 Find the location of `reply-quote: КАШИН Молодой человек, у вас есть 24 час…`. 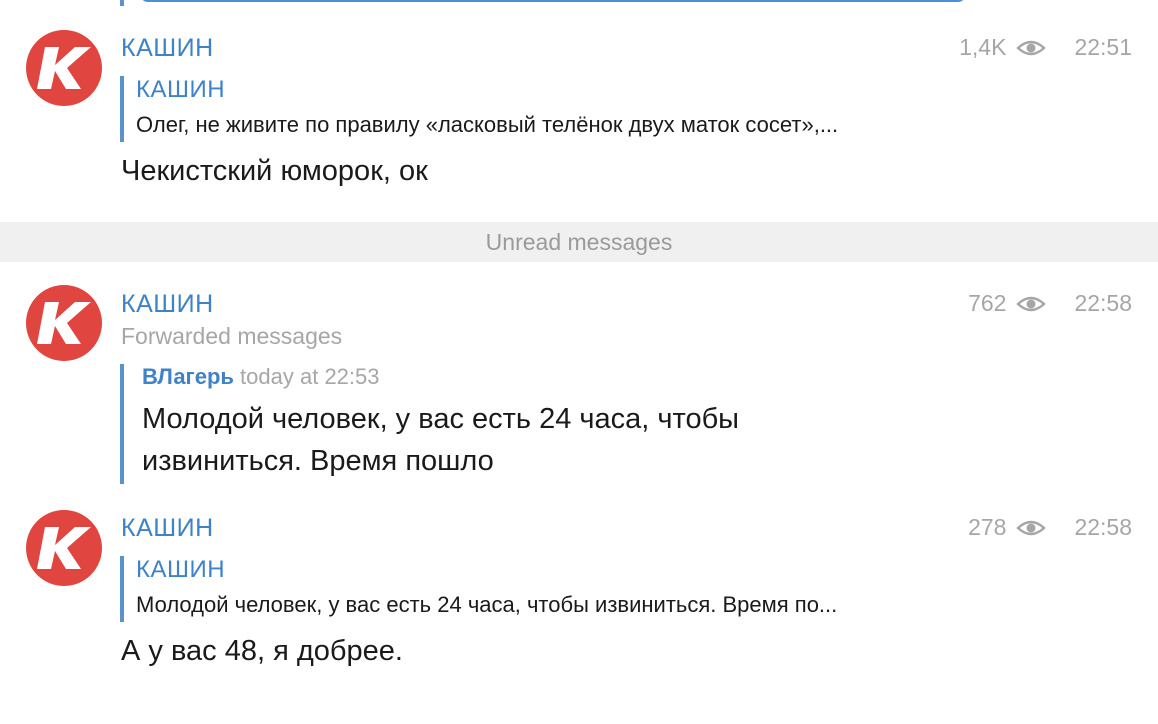

reply-quote: КАШИН Молодой человек, у вас есть 24 час… is located at coordinates (478, 589).